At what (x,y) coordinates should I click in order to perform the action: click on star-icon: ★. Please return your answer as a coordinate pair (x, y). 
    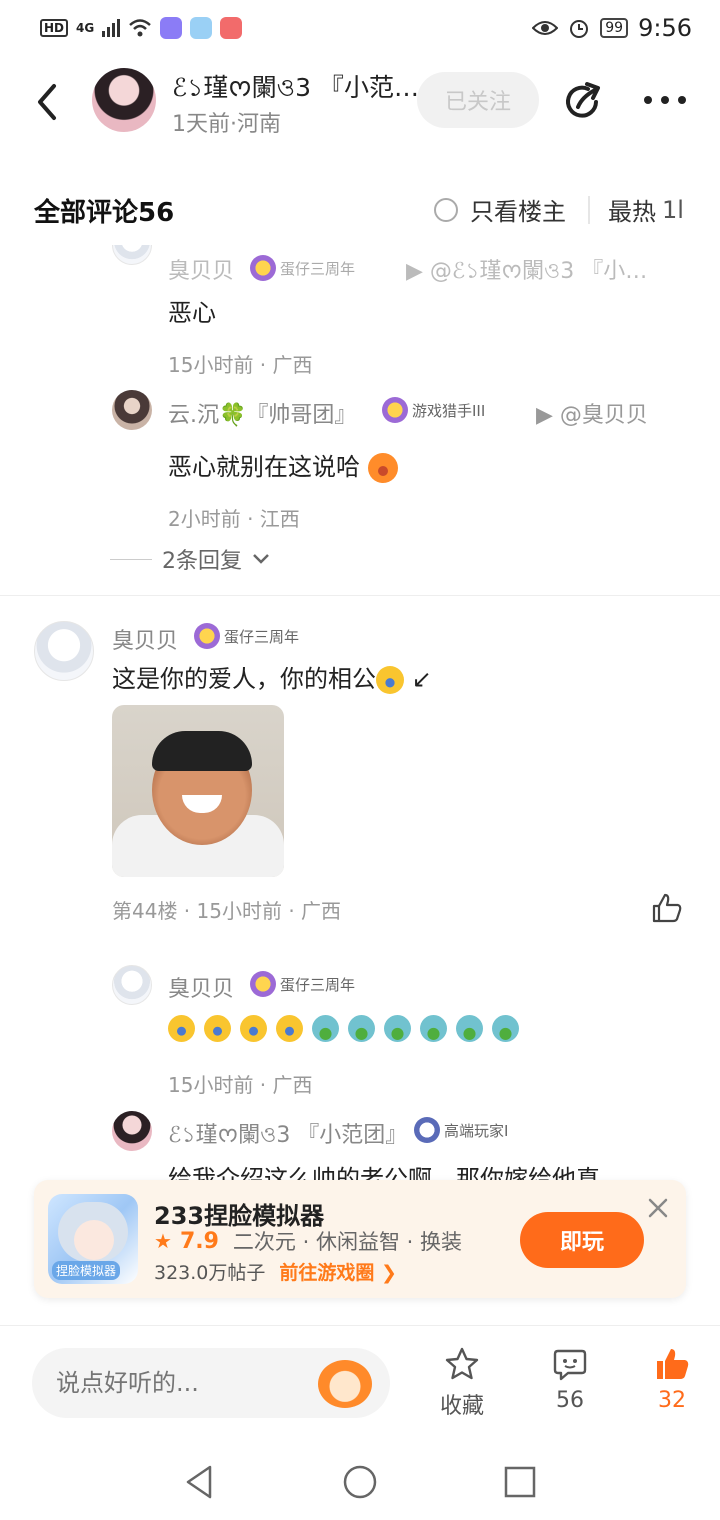
    Looking at the image, I should click on (163, 1241).